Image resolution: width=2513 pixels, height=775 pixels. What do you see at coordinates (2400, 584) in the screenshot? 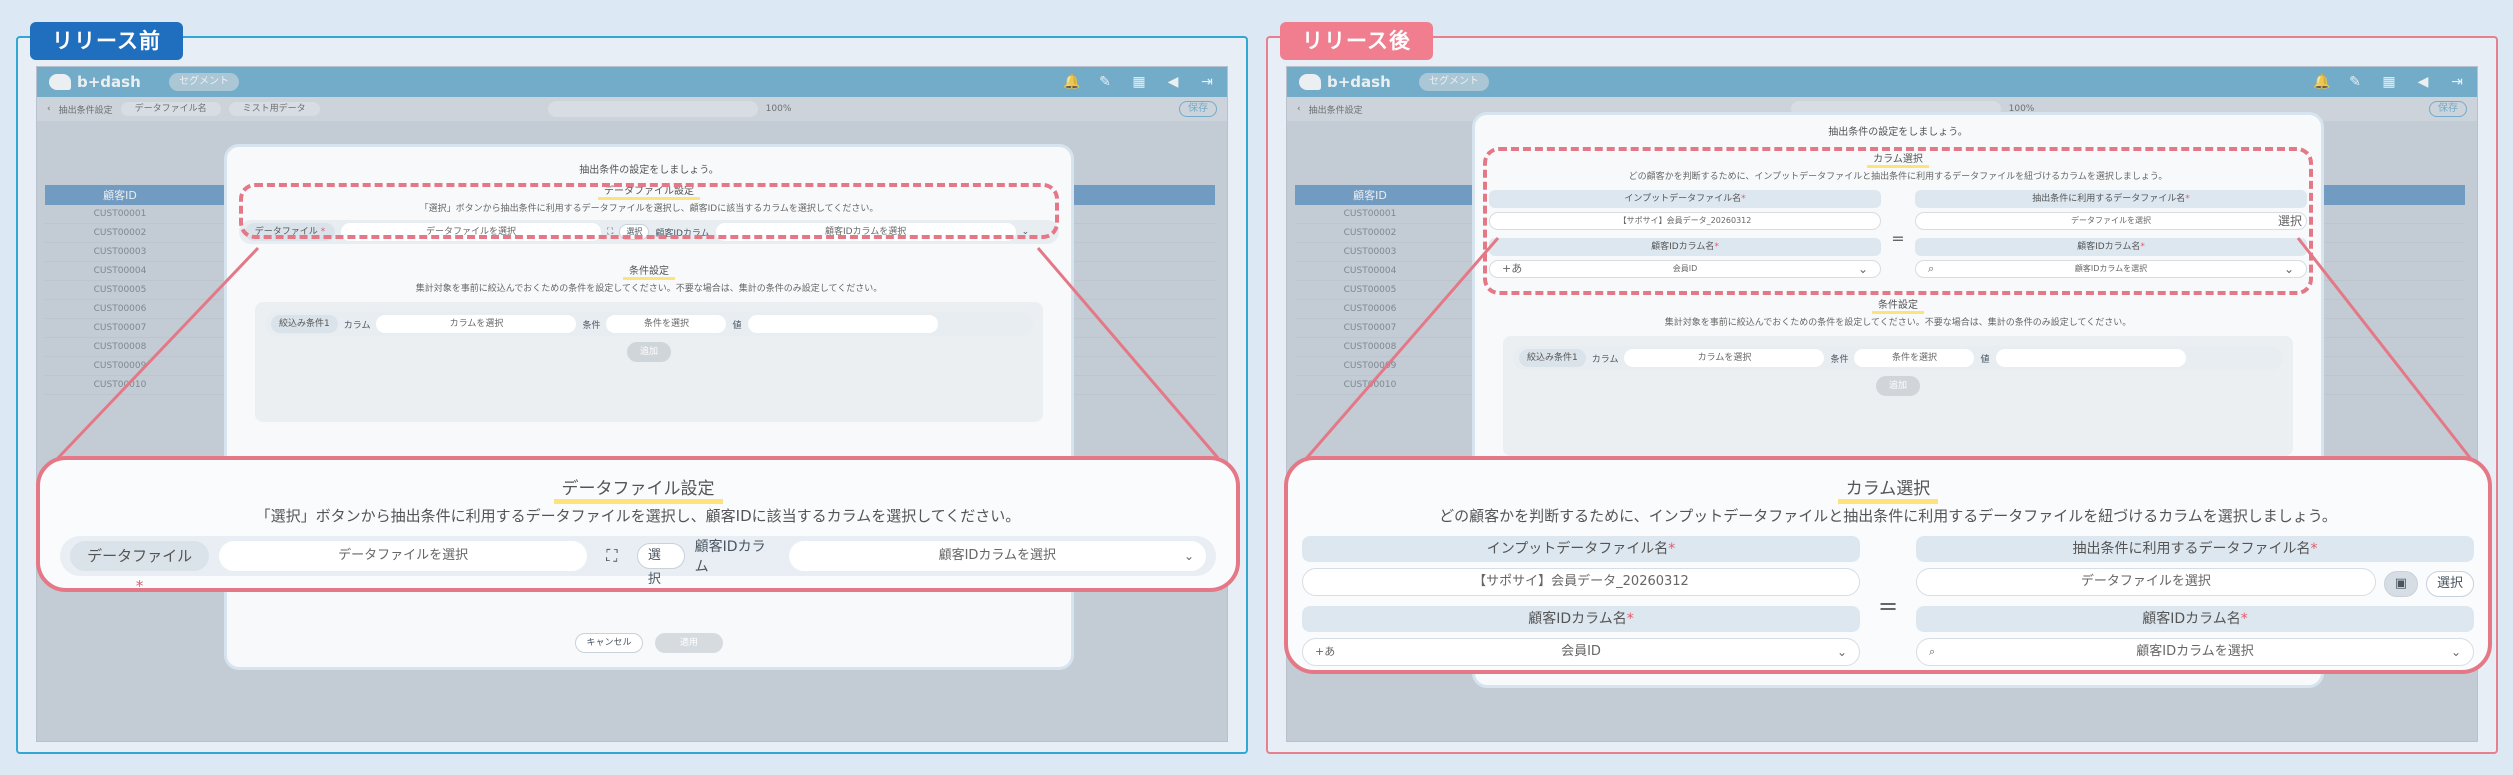
I see `calendar-icon: ▣` at bounding box center [2400, 584].